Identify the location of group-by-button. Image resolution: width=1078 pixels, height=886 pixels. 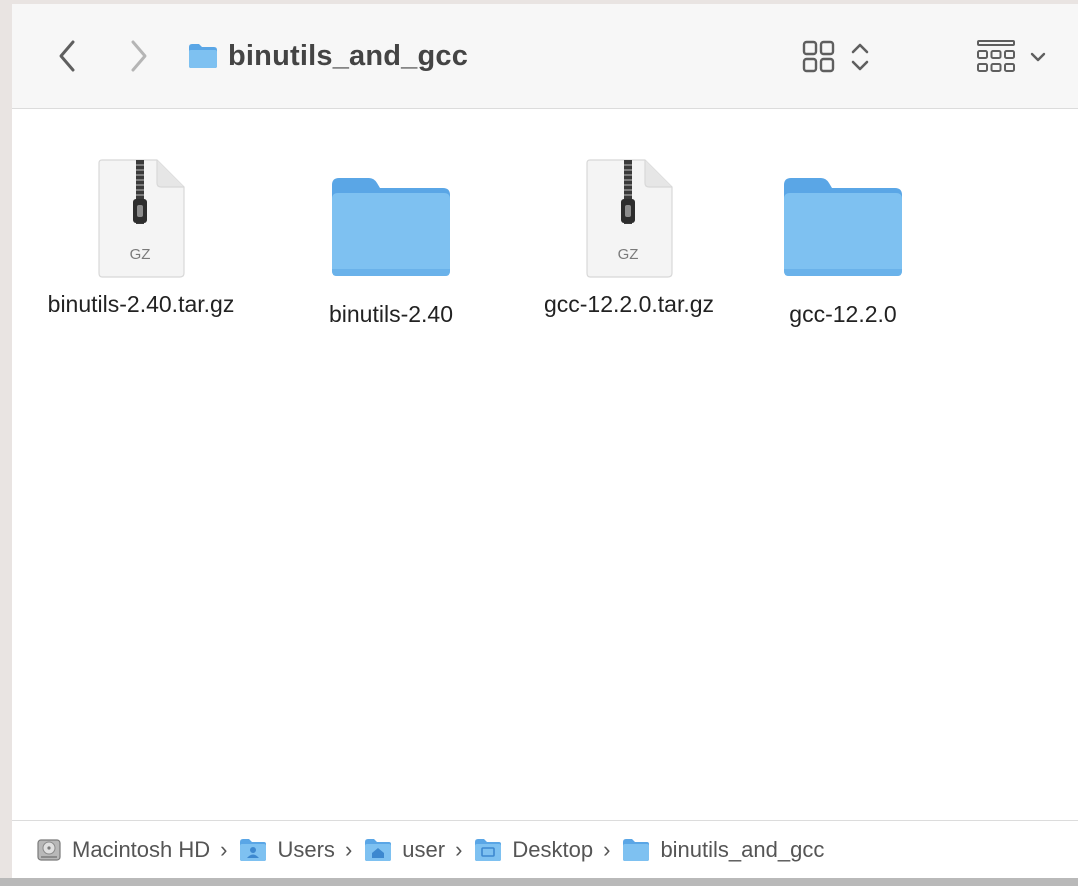
(1016, 57).